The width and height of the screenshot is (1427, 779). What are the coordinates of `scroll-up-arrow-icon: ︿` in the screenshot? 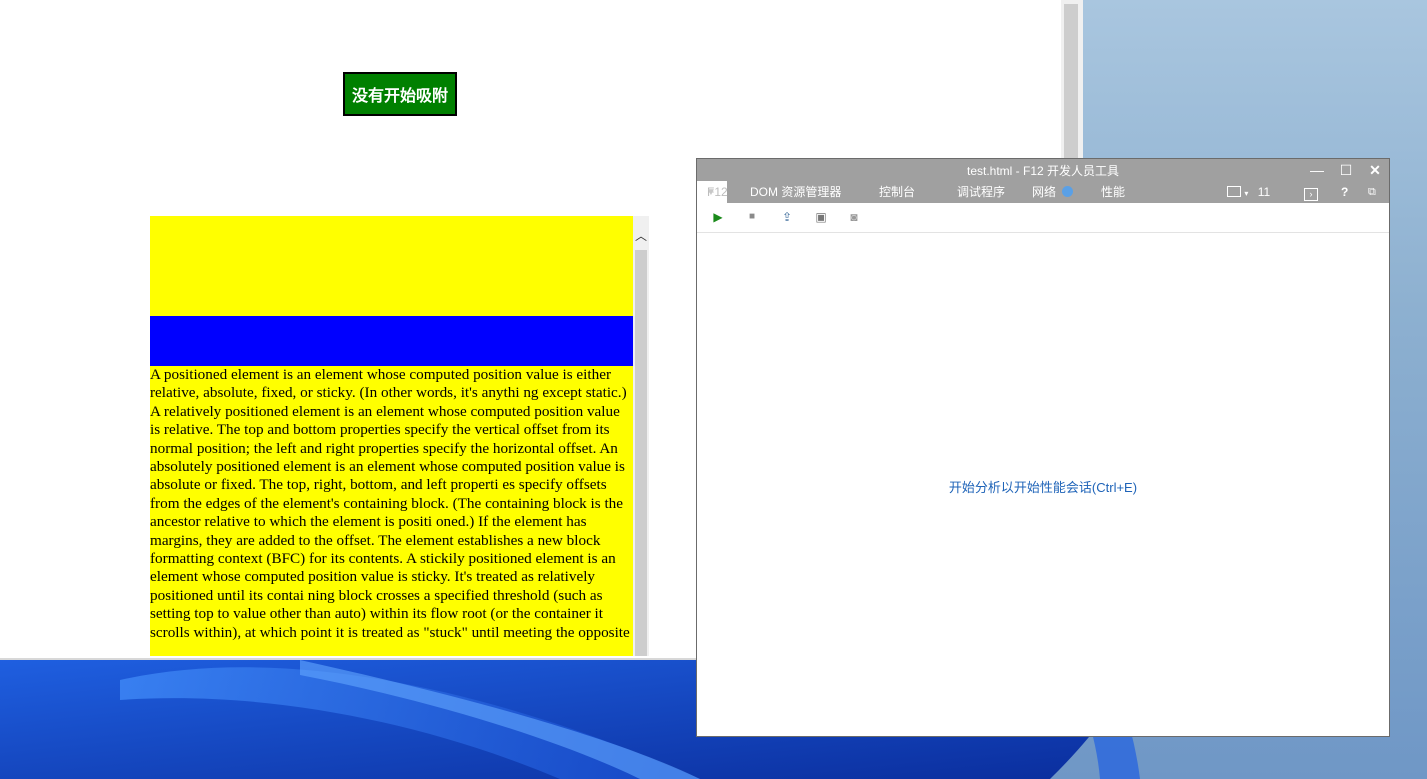 It's located at (641, 233).